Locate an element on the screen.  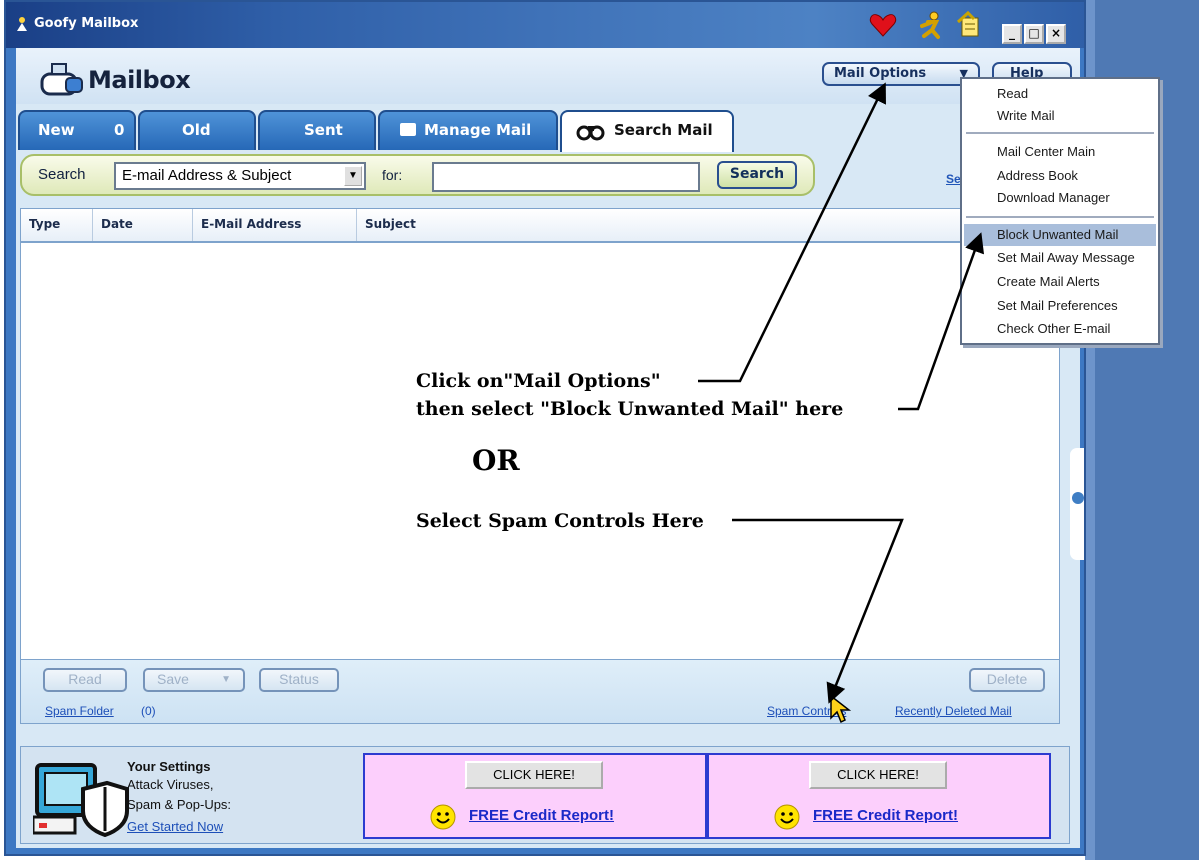
tab-search-mail: Search Mail is located at coordinates (647, 131).